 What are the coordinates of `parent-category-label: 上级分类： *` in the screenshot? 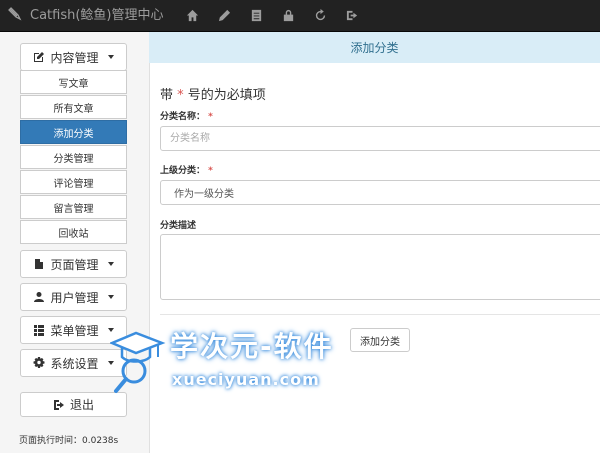 It's located at (186, 169).